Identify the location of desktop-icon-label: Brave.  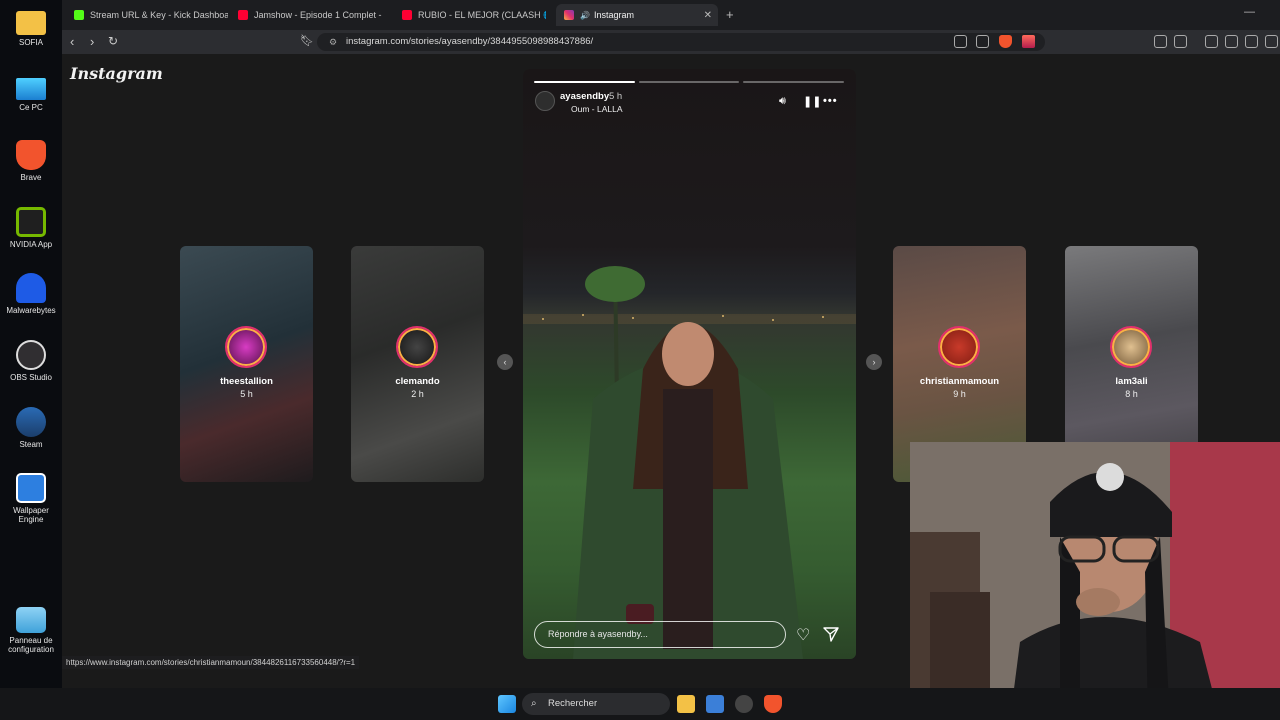
(31, 177).